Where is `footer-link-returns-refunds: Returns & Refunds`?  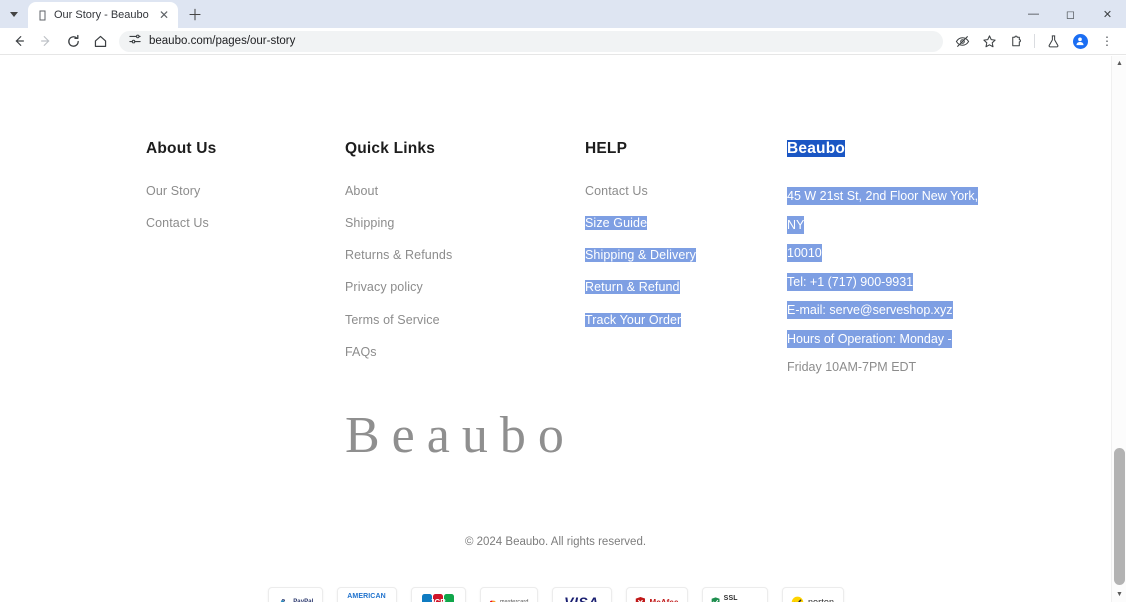
footer-link-returns-refunds: Returns & Refunds is located at coordinates (445, 256).